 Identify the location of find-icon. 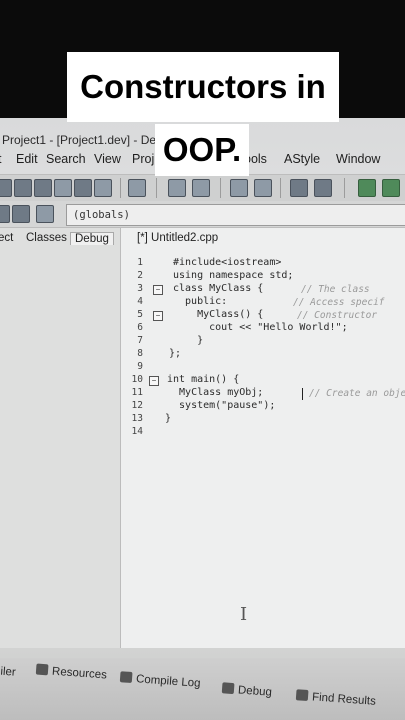
(239, 188).